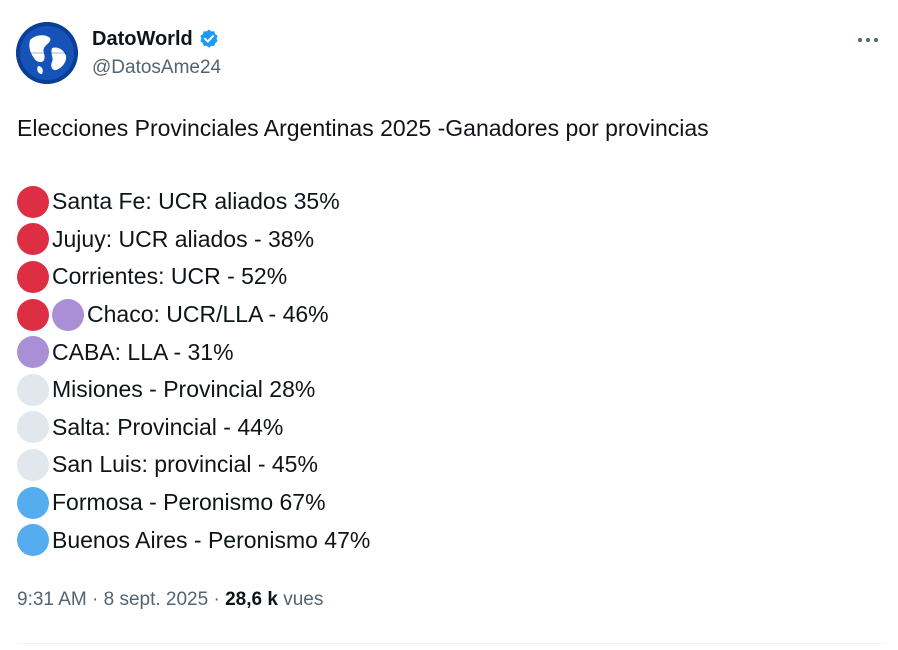 This screenshot has height=650, width=898. I want to click on result-text: Corrientes: UCR - 52%, so click(170, 276).